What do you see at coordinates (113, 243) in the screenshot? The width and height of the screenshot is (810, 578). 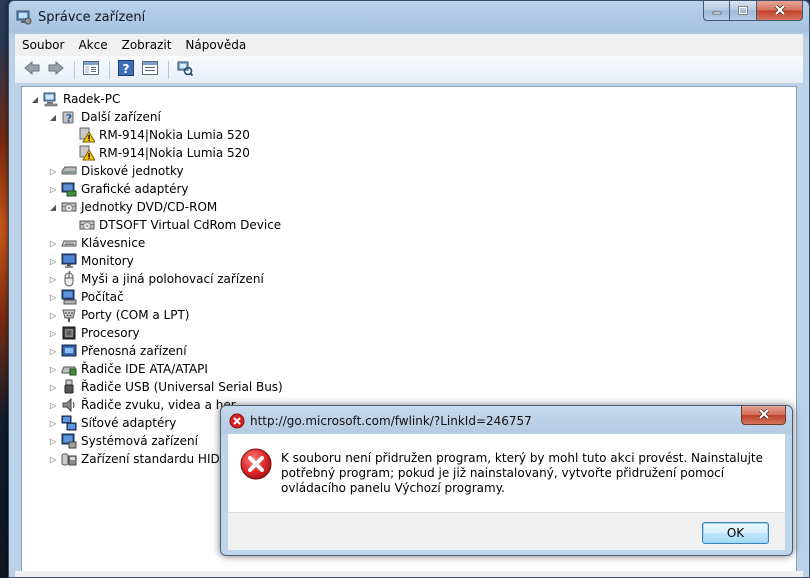 I see `tree-item-label: Klávesnice` at bounding box center [113, 243].